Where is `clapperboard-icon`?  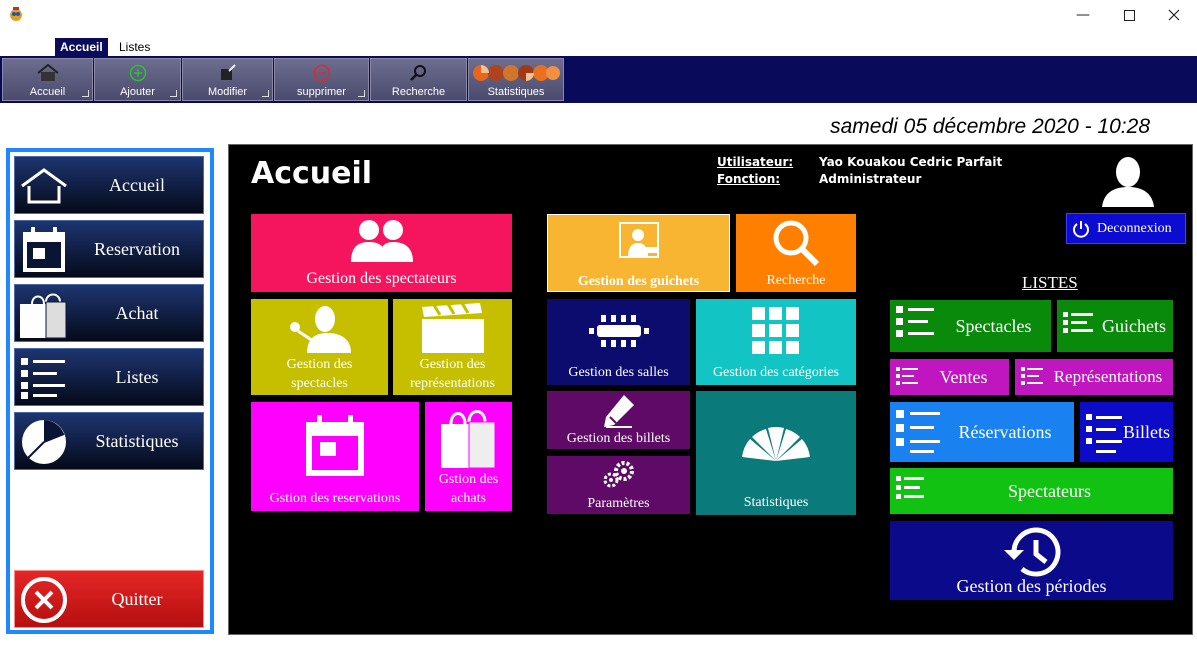 clapperboard-icon is located at coordinates (452, 328).